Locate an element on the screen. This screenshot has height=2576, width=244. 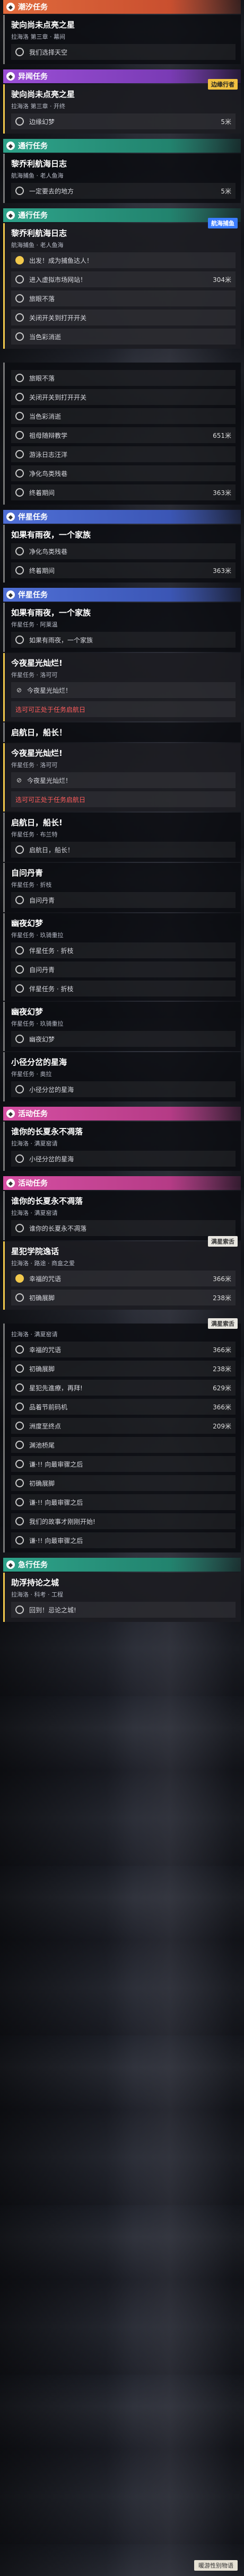
quest-card: 小径分岔的星海 伴星任务 · 奥拉 小径分岔的星海 is located at coordinates (122, 1076).